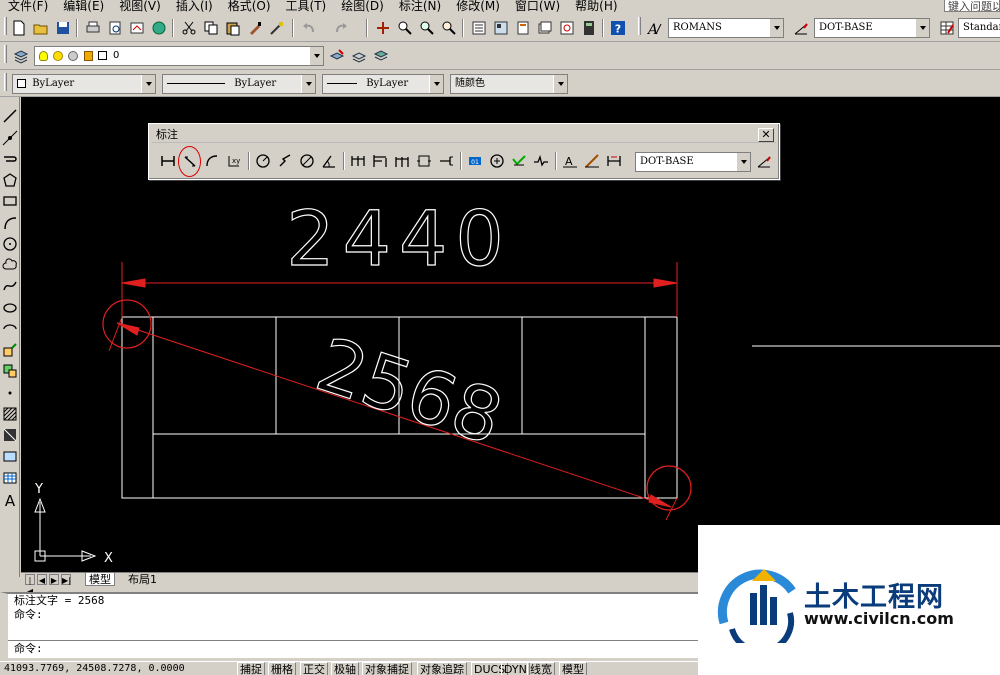 This screenshot has height=675, width=1000. I want to click on make-layer-current-icon, so click(337, 56).